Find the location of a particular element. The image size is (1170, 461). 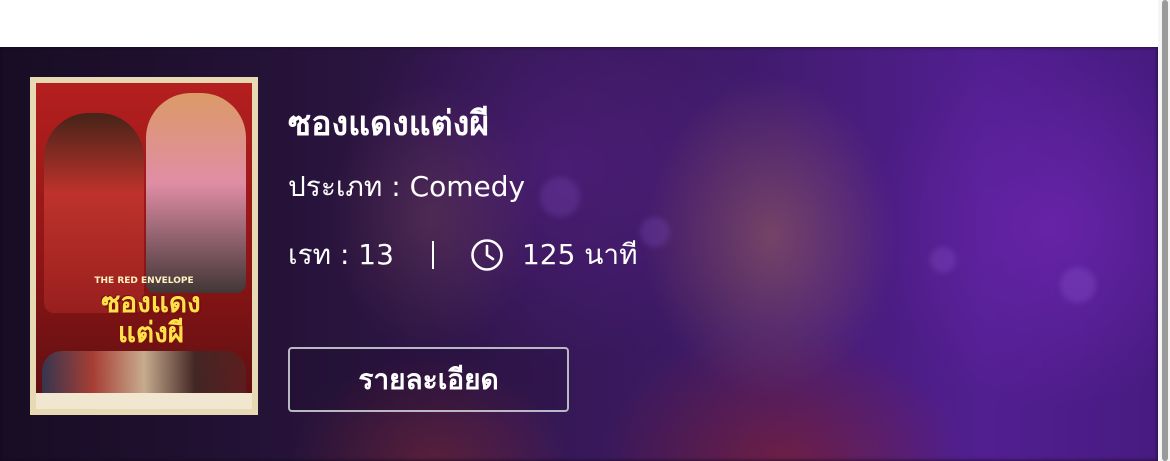

poster-figure is located at coordinates (196, 193).